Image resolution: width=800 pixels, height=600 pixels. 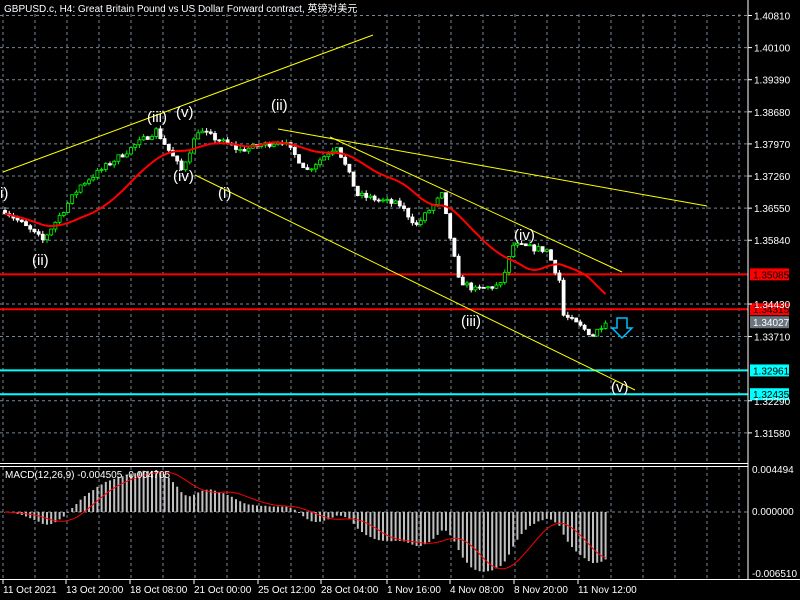 I want to click on price-tick-label: 1.33710, so click(x=772, y=338).